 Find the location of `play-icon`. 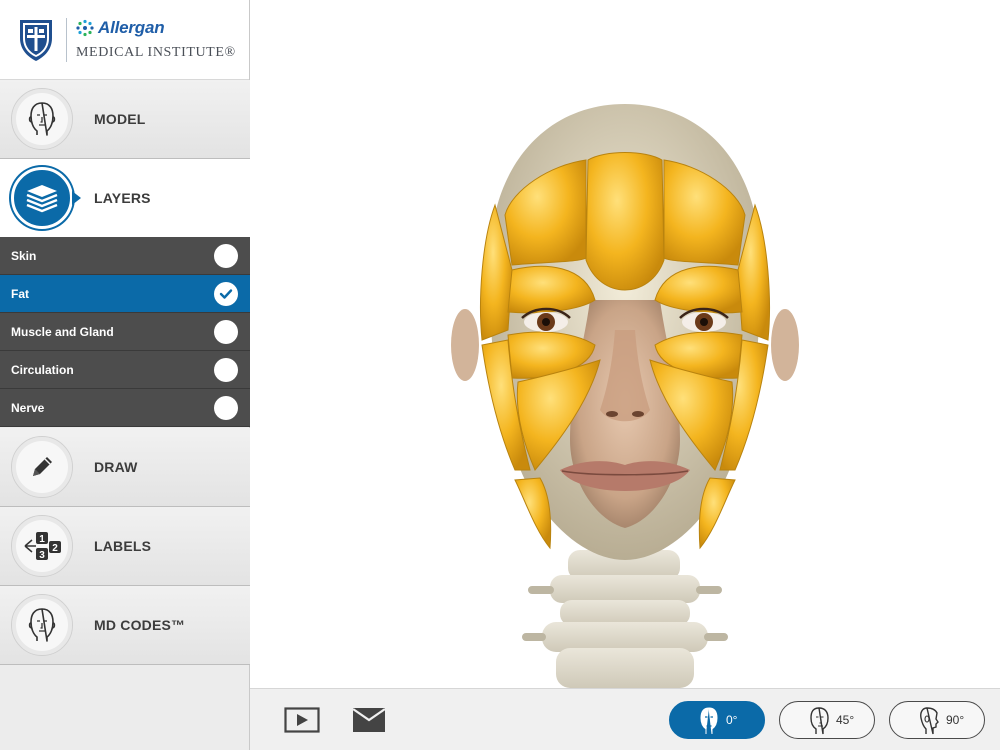

play-icon is located at coordinates (302, 720).